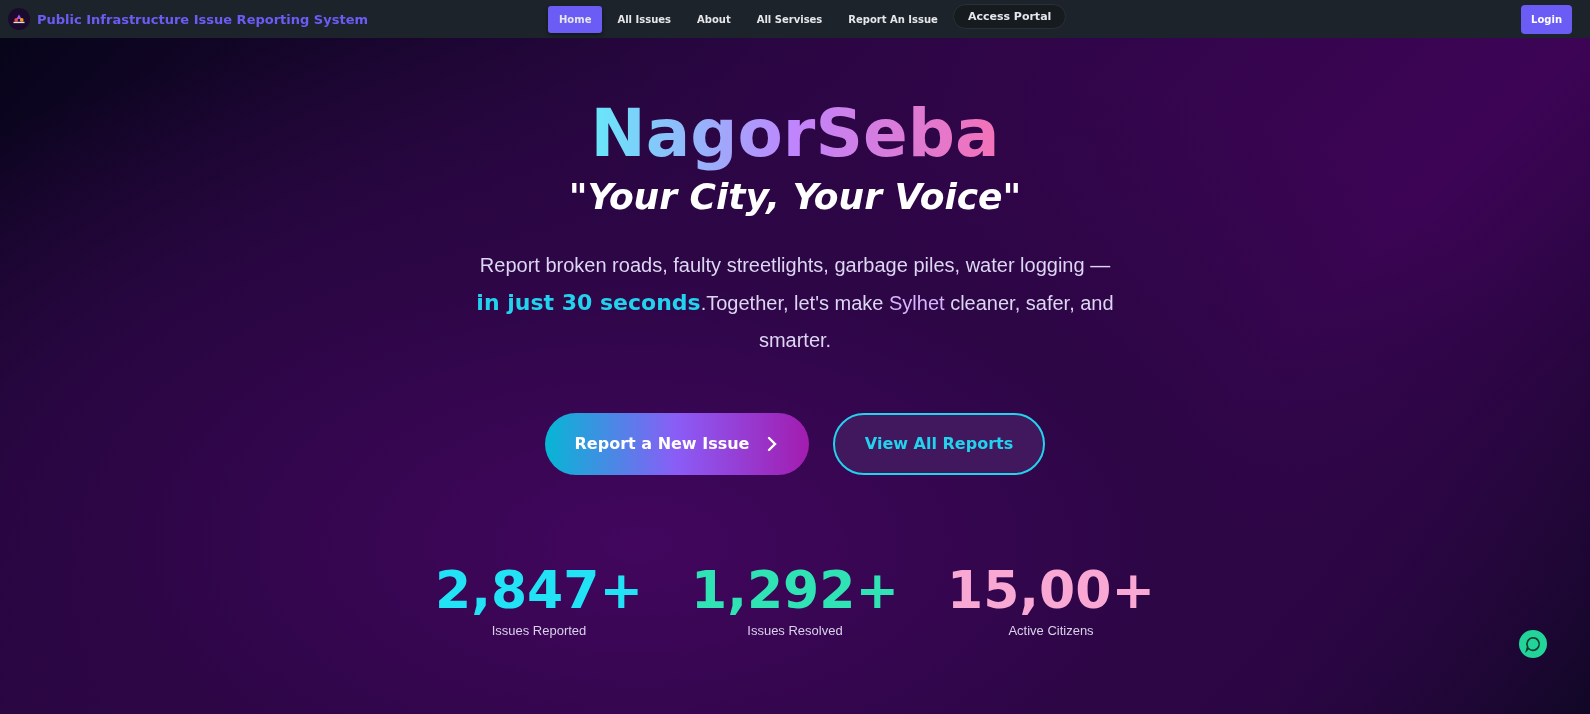 The image size is (1590, 714). What do you see at coordinates (644, 19) in the screenshot?
I see `nav-link: All Issues` at bounding box center [644, 19].